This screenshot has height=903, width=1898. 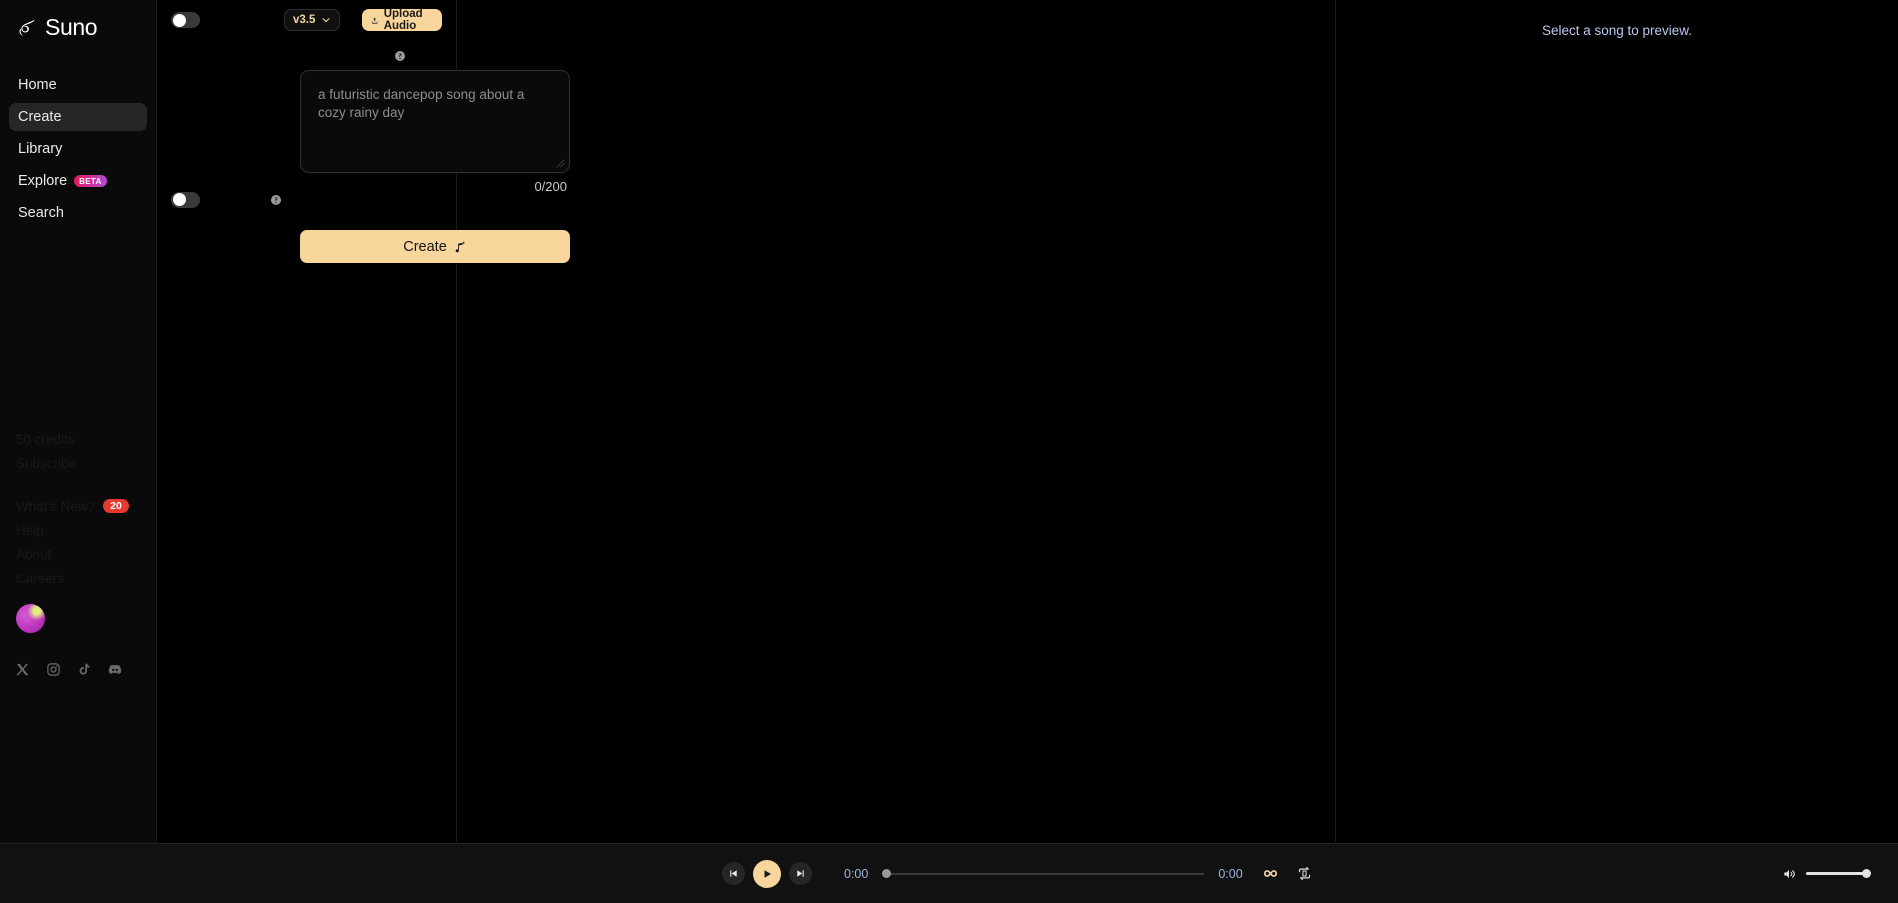 I want to click on total-time: 0:00, so click(x=1230, y=873).